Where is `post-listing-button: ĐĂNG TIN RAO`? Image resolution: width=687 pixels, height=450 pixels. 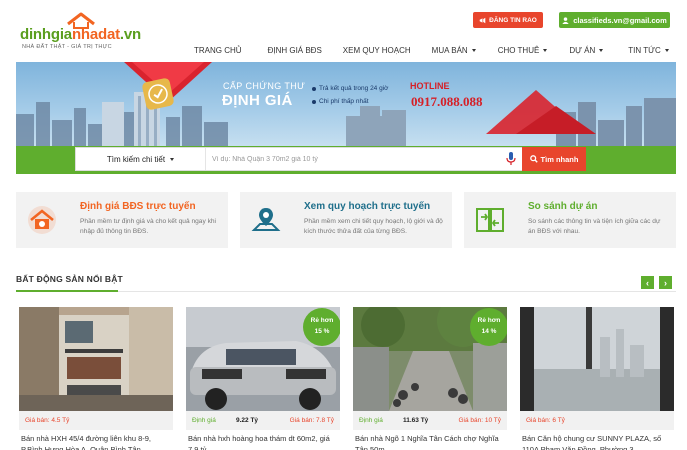
post-listing-button: ĐĂNG TIN RAO is located at coordinates (508, 20).